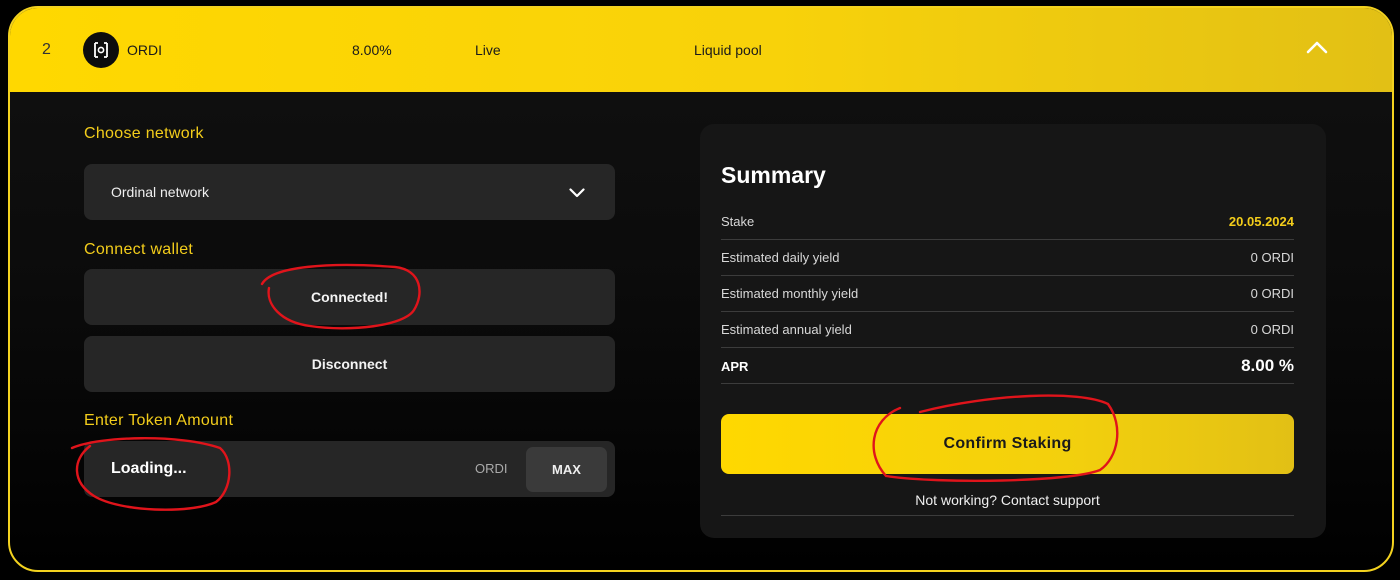 The image size is (1400, 580). What do you see at coordinates (790, 293) in the screenshot?
I see `summary-row-label: Estimated monthly yield` at bounding box center [790, 293].